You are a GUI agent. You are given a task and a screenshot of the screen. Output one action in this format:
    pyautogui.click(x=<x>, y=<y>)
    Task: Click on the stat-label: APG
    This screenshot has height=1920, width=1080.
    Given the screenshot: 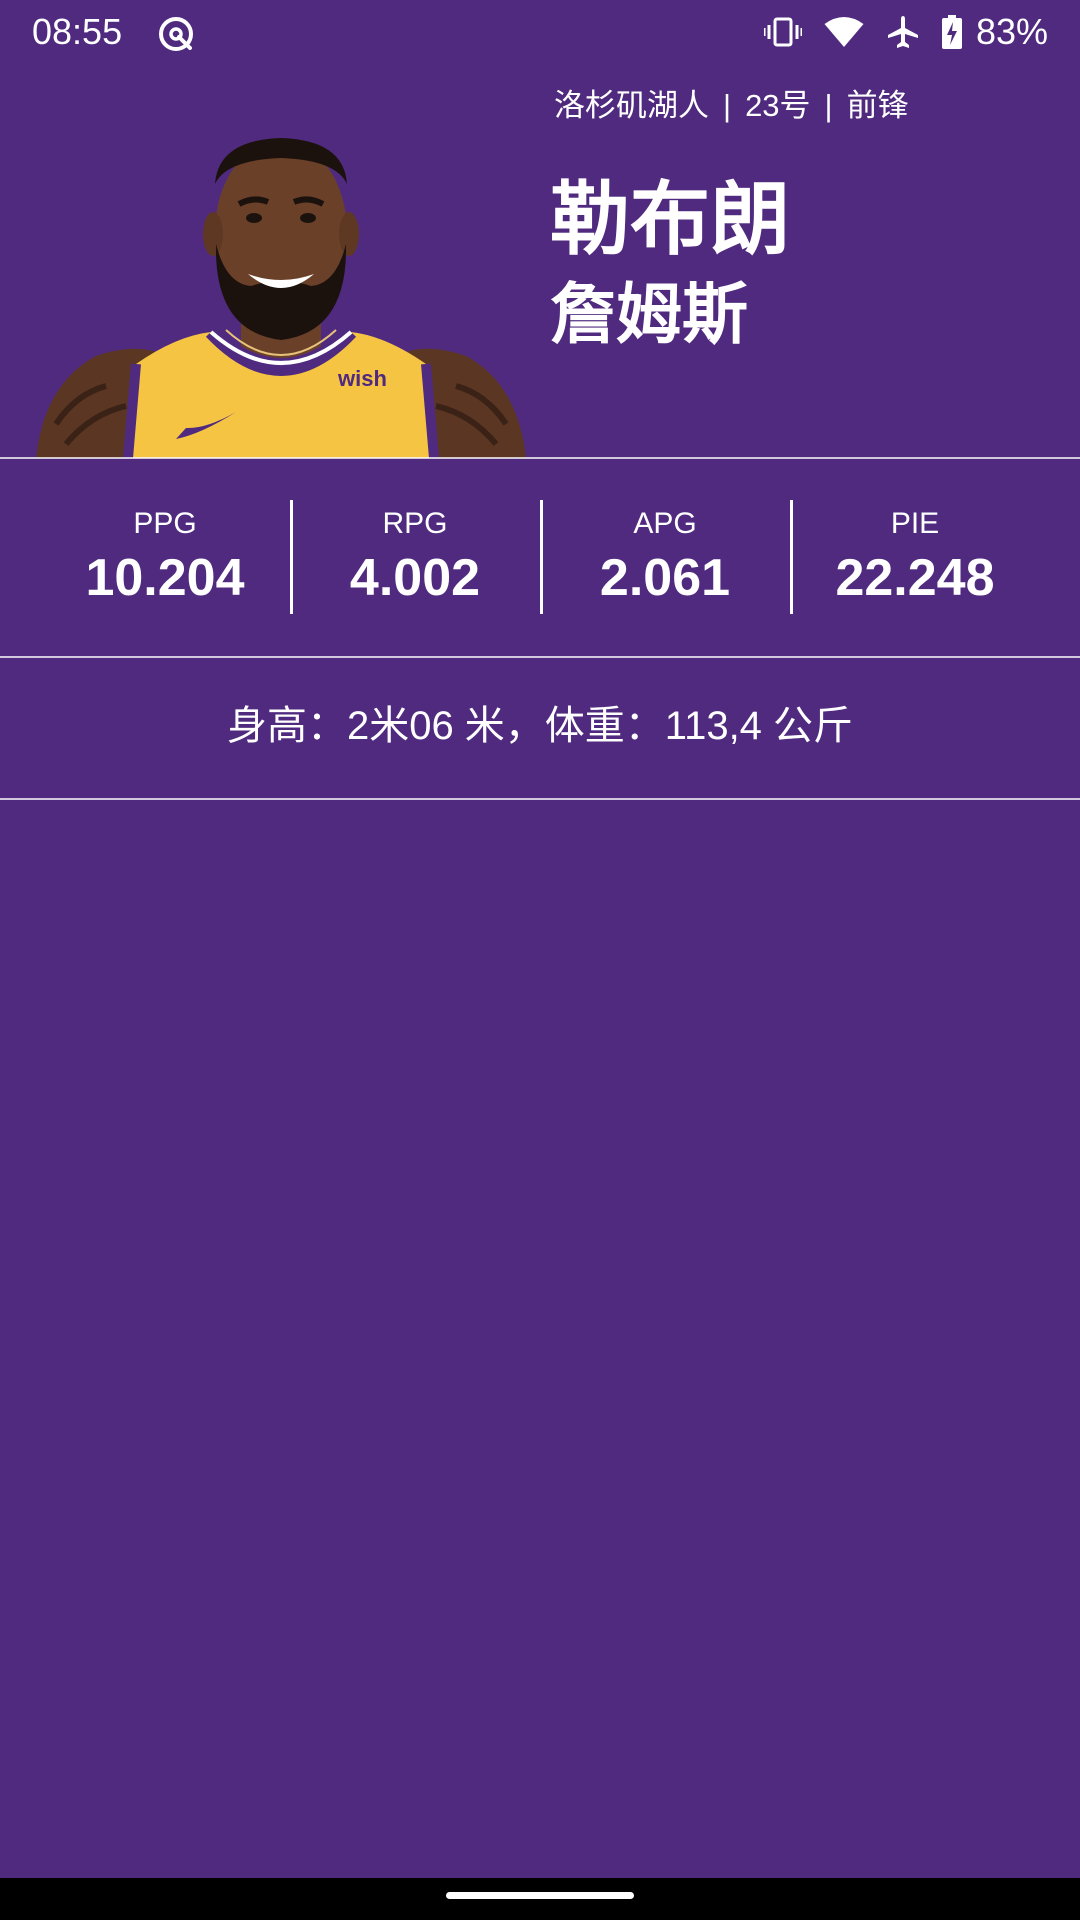 What is the action you would take?
    pyautogui.click(x=665, y=523)
    